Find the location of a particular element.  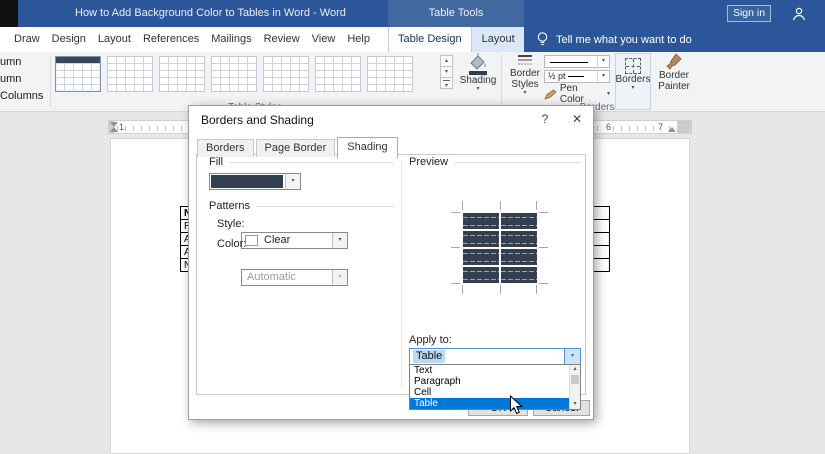

share-person-icon is located at coordinates (799, 16).